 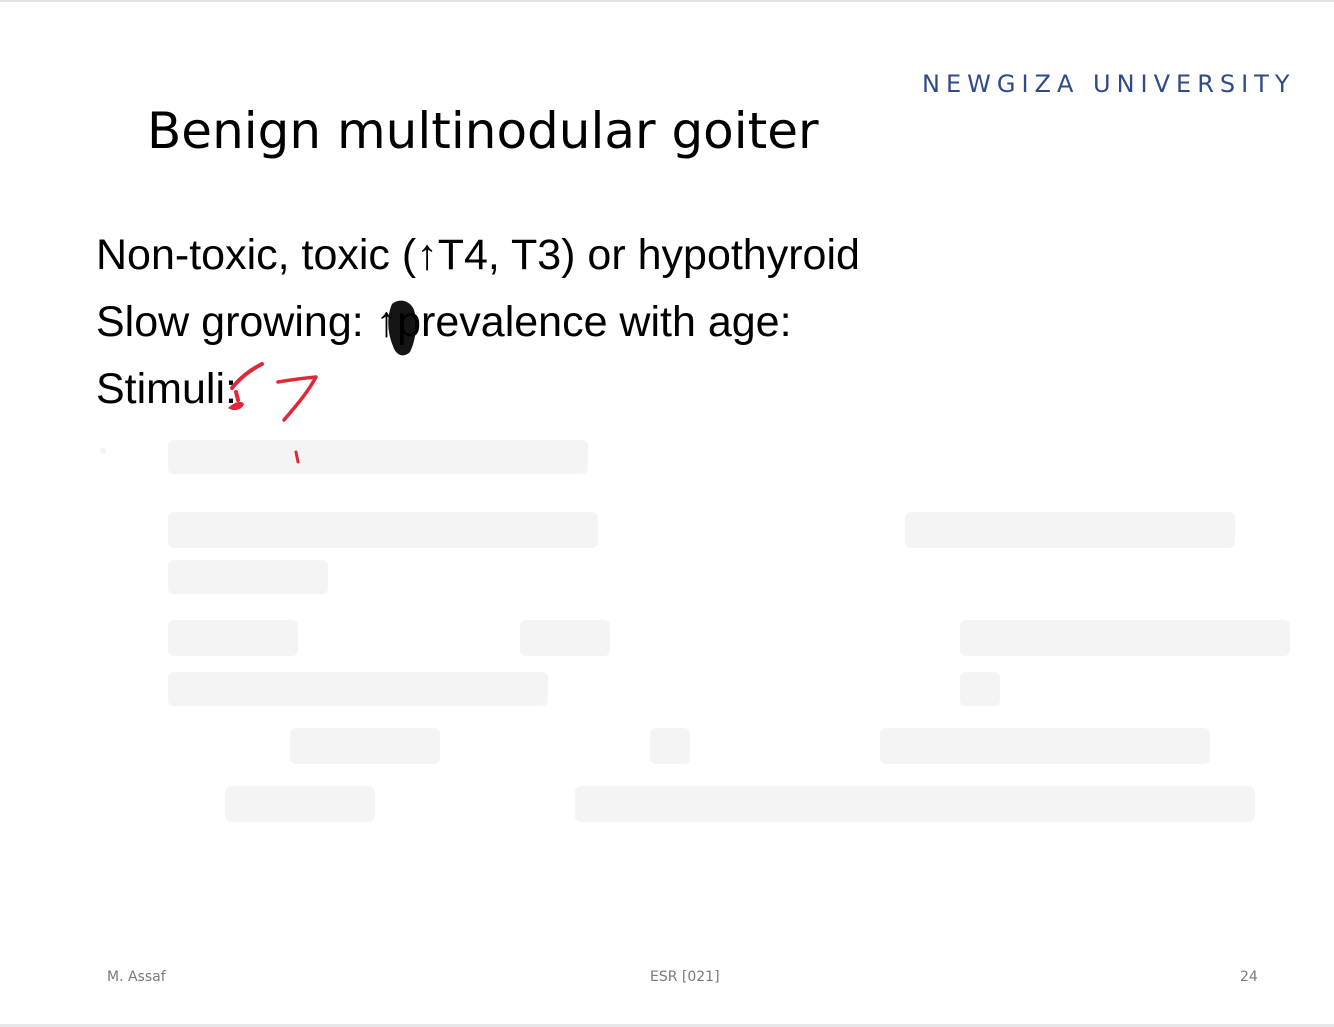 What do you see at coordinates (1109, 84) in the screenshot?
I see `university-logo-text: NEWGIZA UNIVERSITY` at bounding box center [1109, 84].